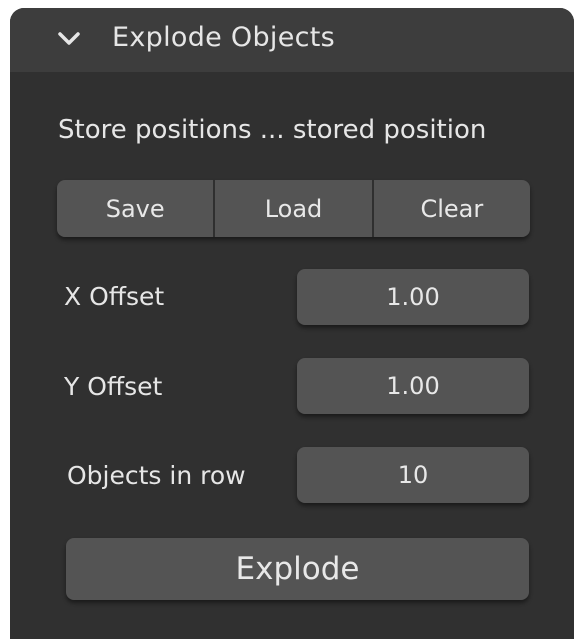 The height and width of the screenshot is (639, 574). What do you see at coordinates (224, 37) in the screenshot?
I see `panel-title: Explode Objects` at bounding box center [224, 37].